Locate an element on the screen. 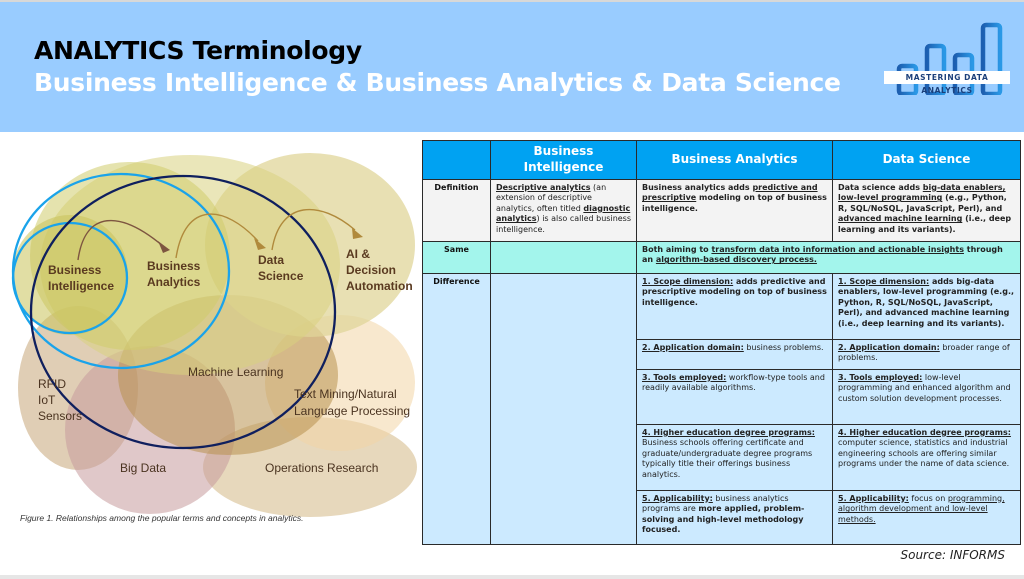 The image size is (1024, 579). term-descriptive-analytics: Descriptive analytics is located at coordinates (543, 187).